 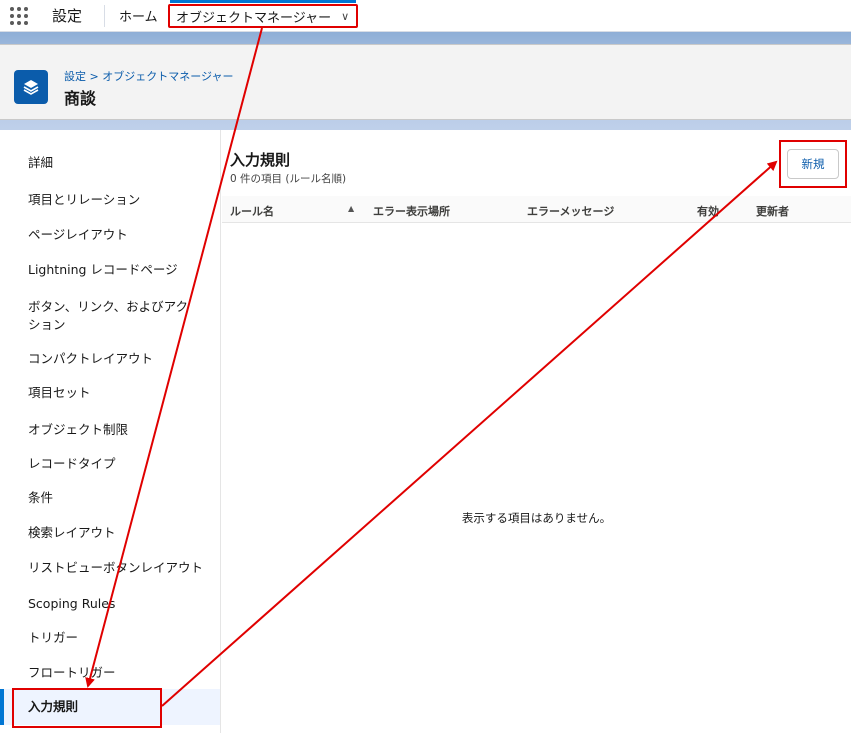 What do you see at coordinates (87, 708) in the screenshot?
I see `validation-rules-highlight` at bounding box center [87, 708].